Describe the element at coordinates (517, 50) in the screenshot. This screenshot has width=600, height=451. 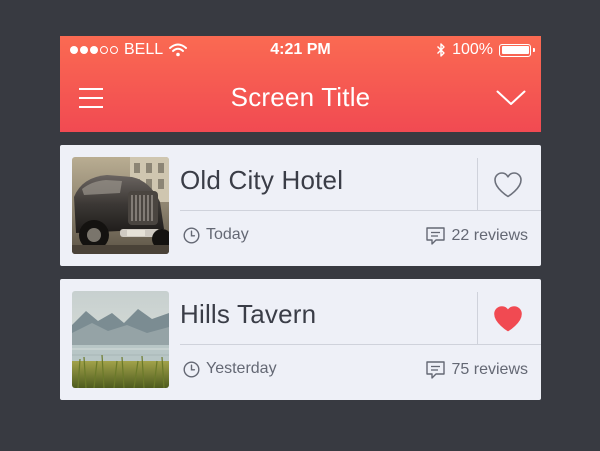
I see `battery-icon` at that location.